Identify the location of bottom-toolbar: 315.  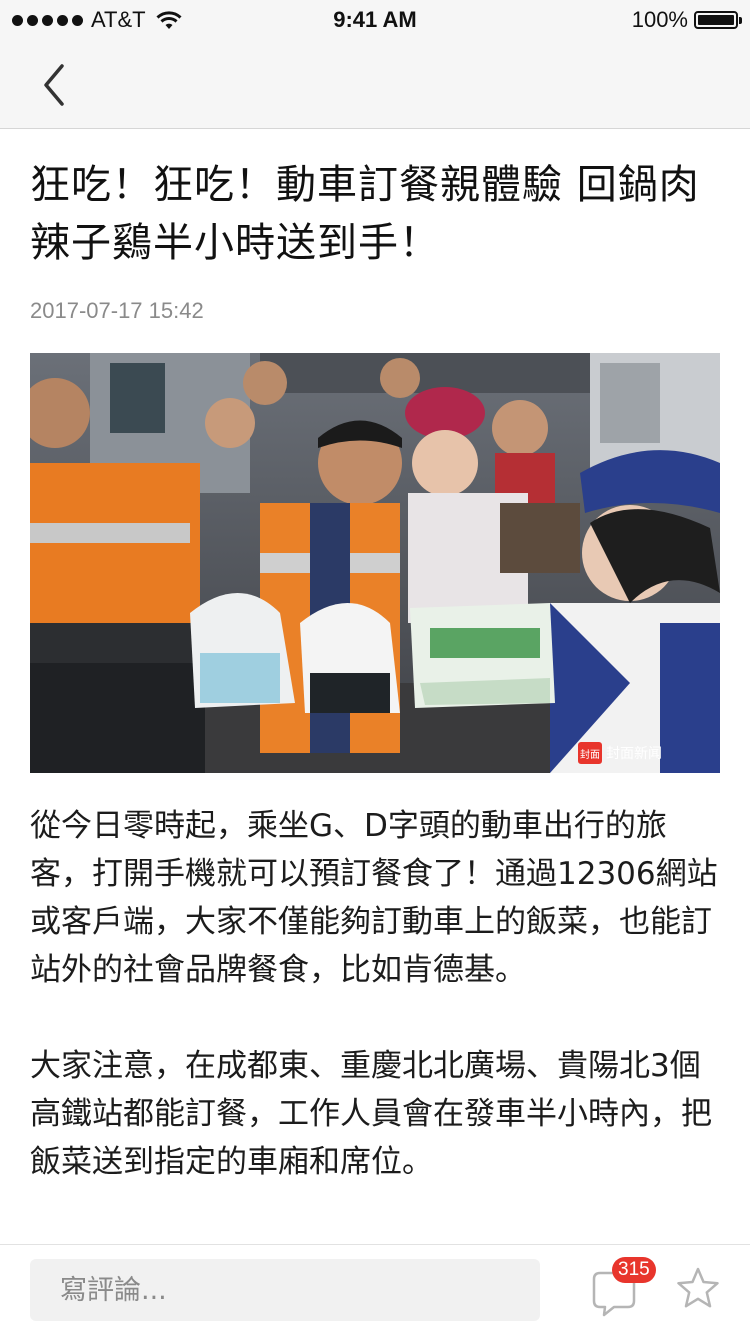
(375, 1289).